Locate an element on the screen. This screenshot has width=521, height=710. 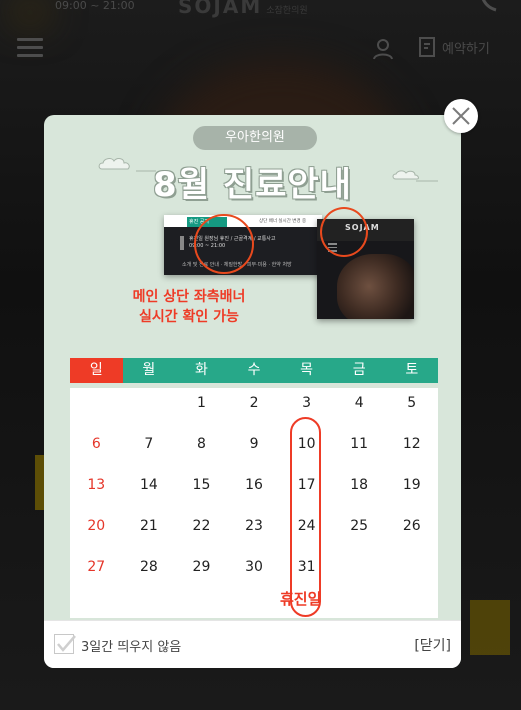
calendar-day: 20 is located at coordinates (96, 526).